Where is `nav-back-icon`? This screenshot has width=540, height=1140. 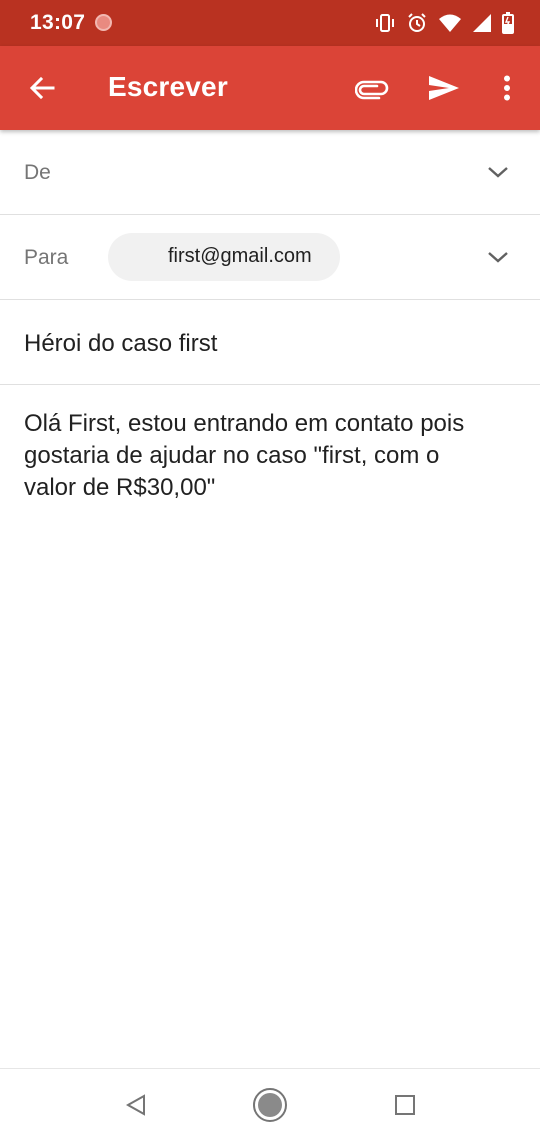 nav-back-icon is located at coordinates (135, 1105).